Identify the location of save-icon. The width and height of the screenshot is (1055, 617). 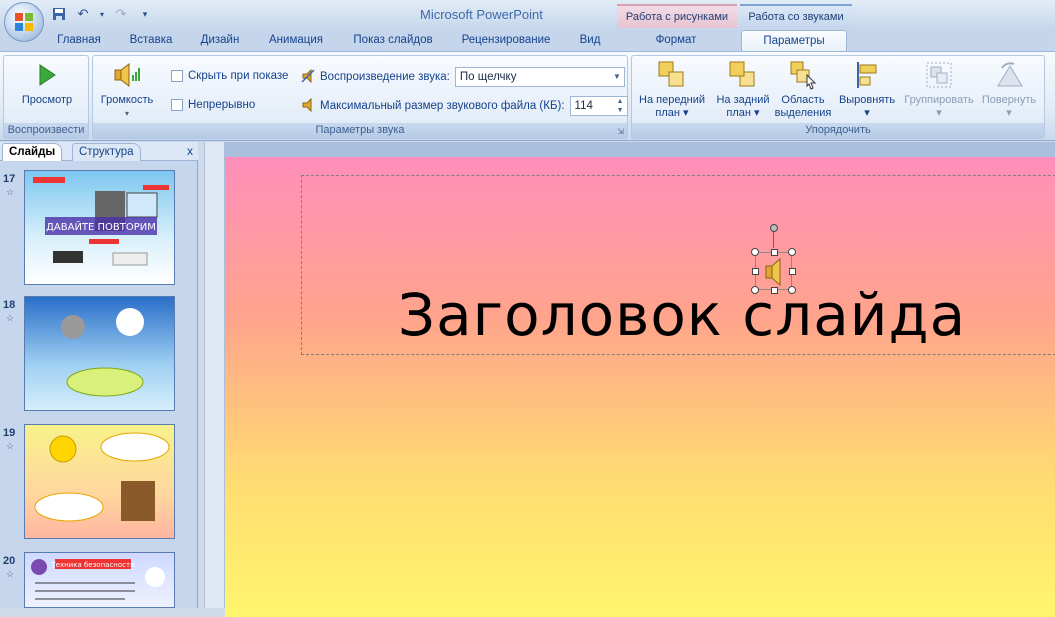
(59, 14).